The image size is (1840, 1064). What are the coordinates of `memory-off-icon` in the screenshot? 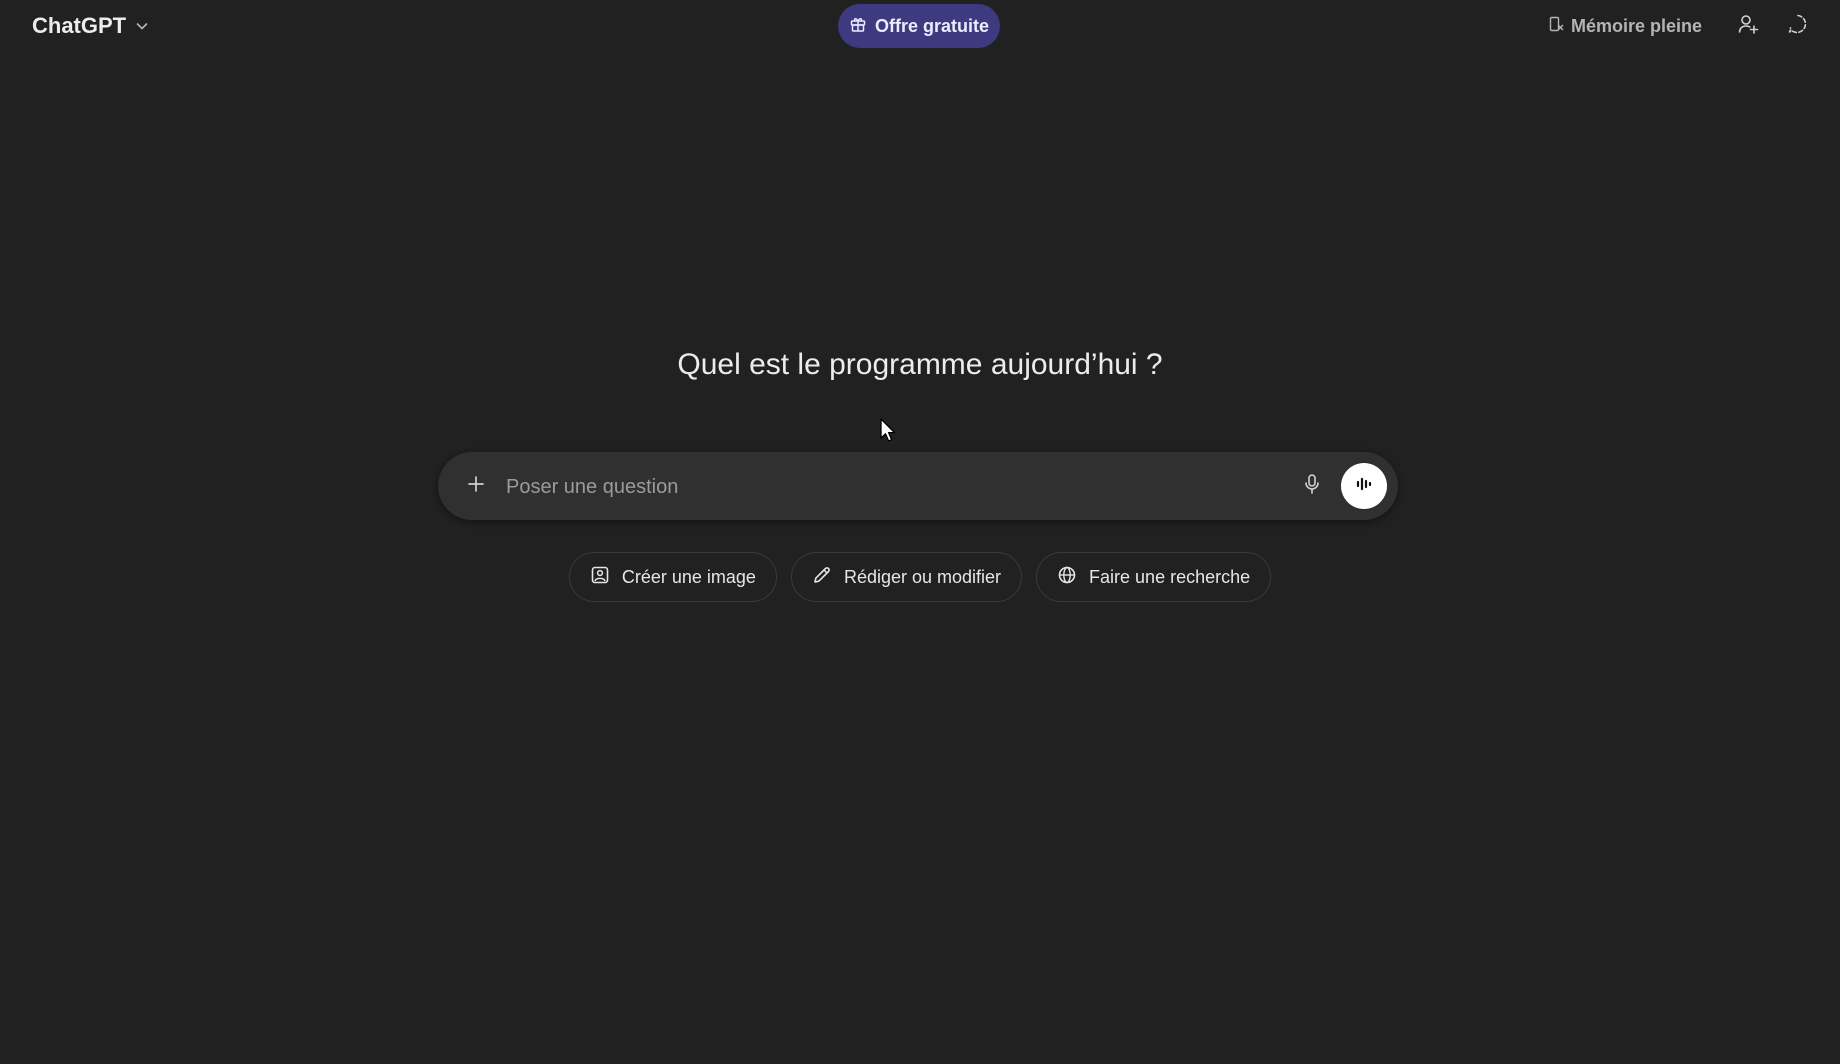 It's located at (1556, 26).